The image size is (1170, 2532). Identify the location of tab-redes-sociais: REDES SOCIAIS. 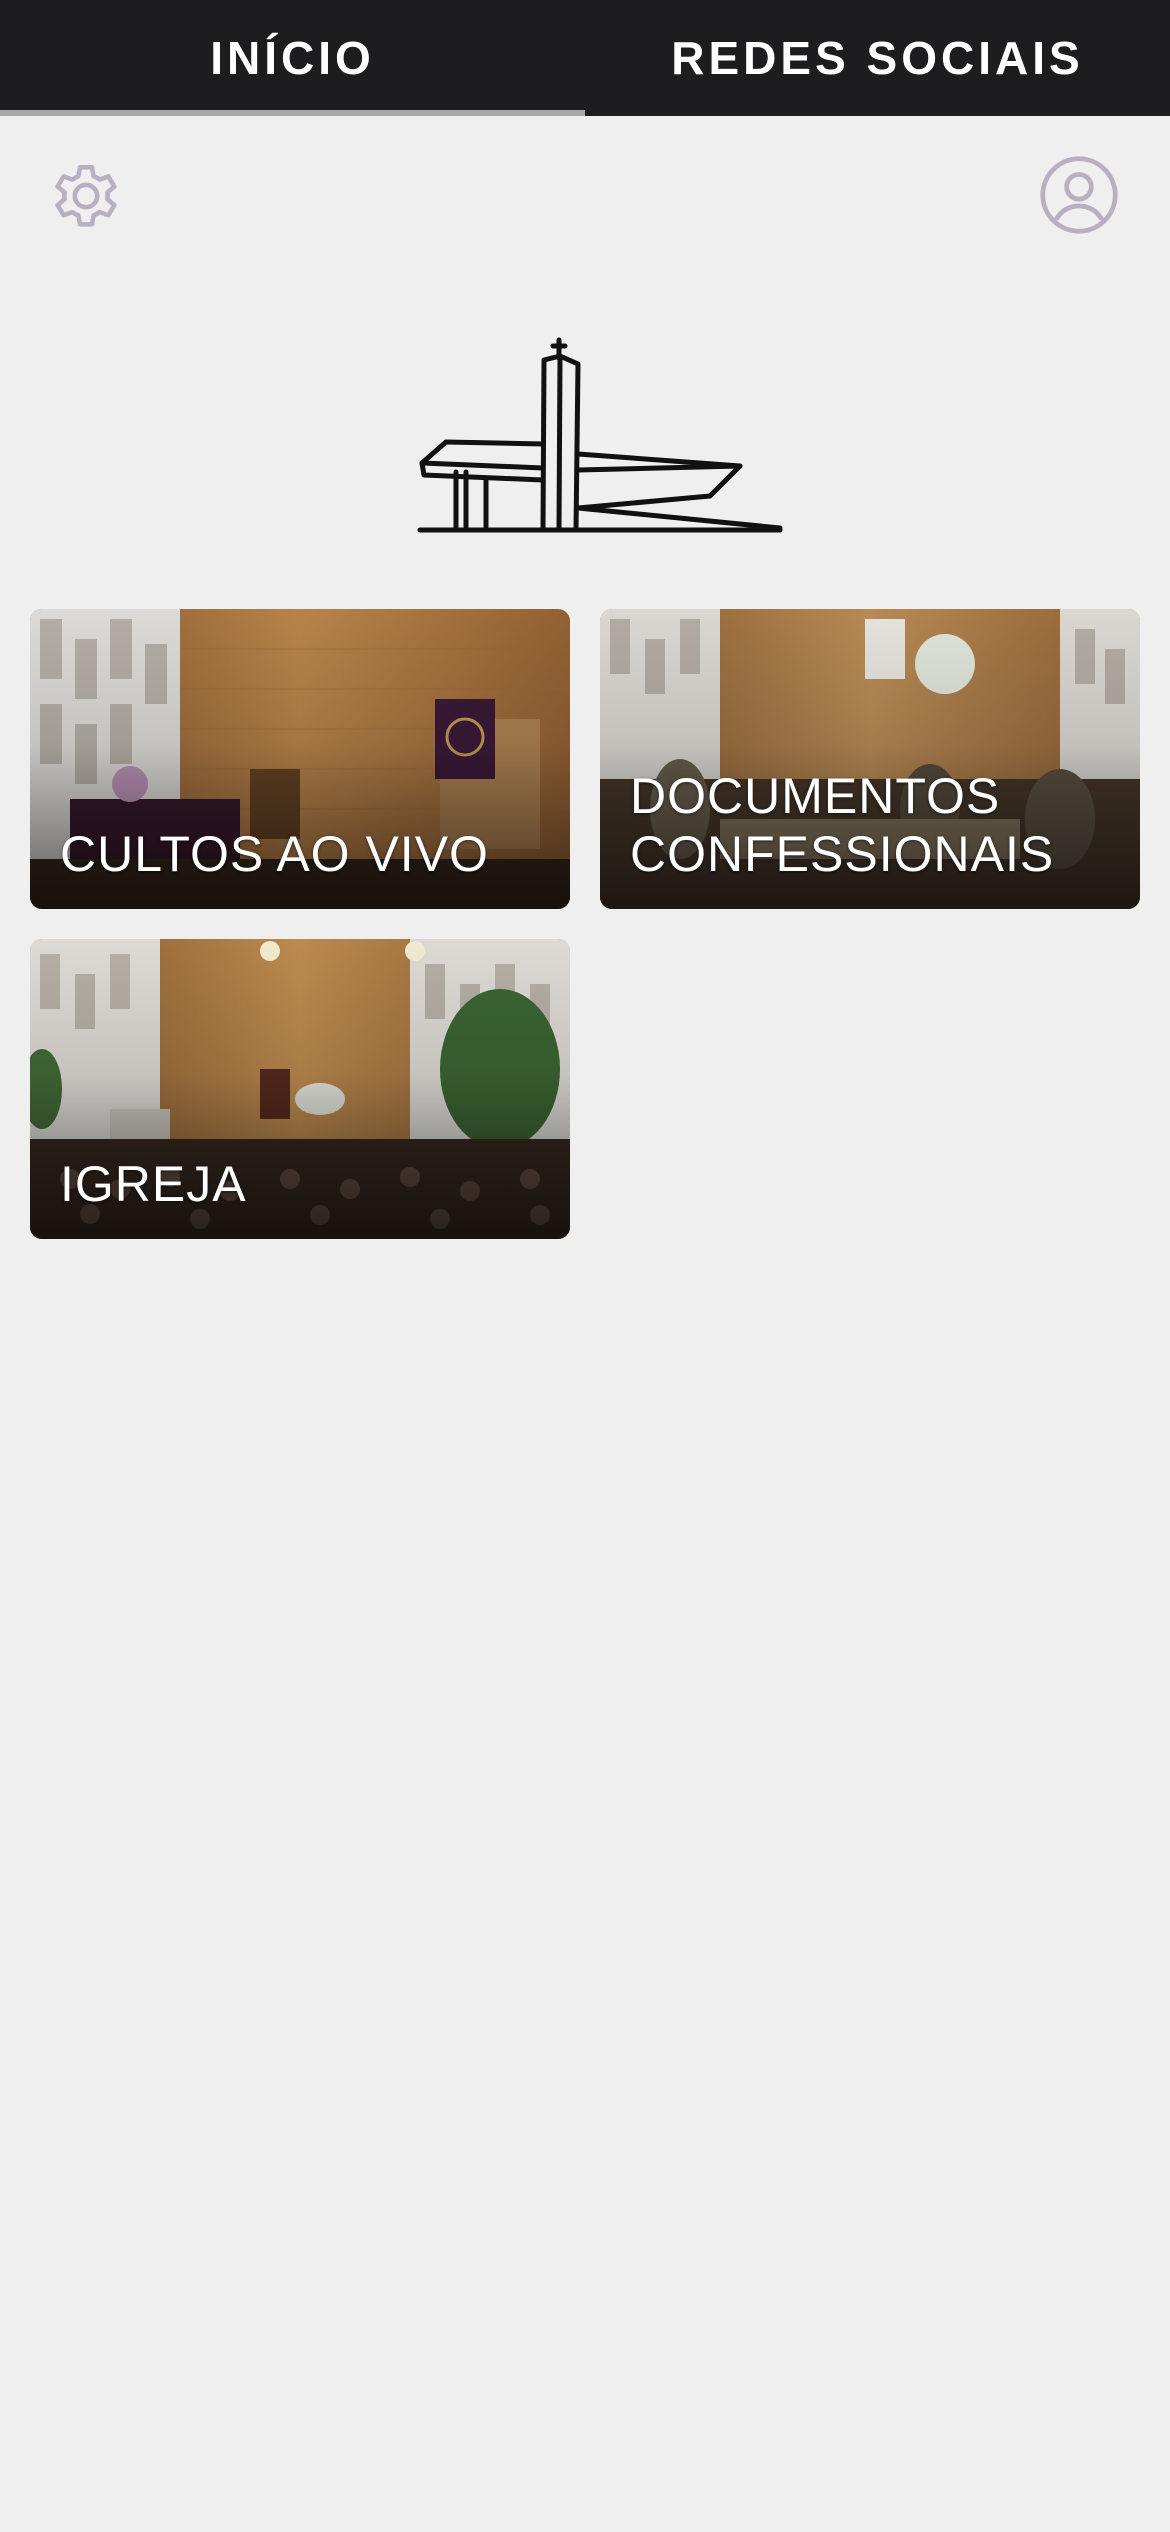
(877, 58).